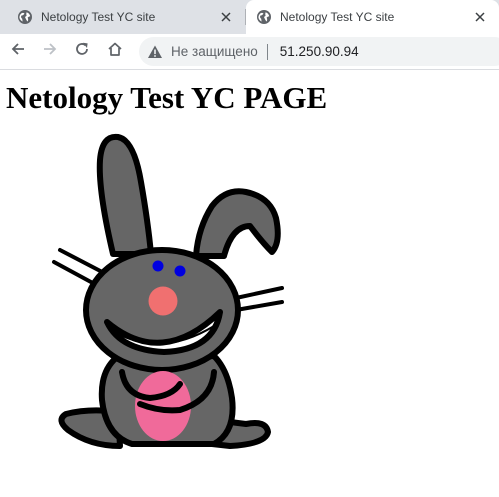  What do you see at coordinates (180, 271) in the screenshot?
I see `right-eye` at bounding box center [180, 271].